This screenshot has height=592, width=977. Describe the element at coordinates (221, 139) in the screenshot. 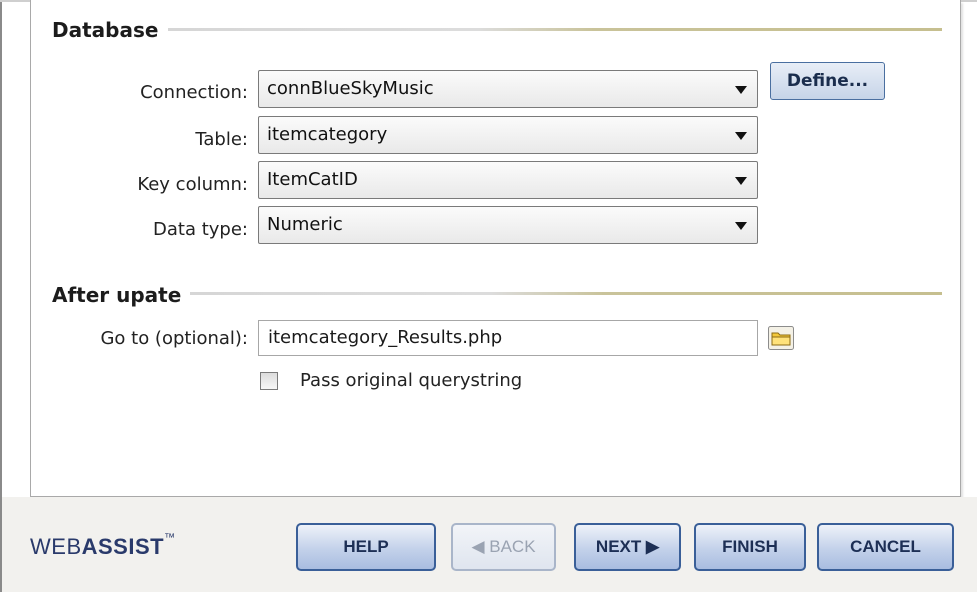

I see `table-label: Table:` at that location.